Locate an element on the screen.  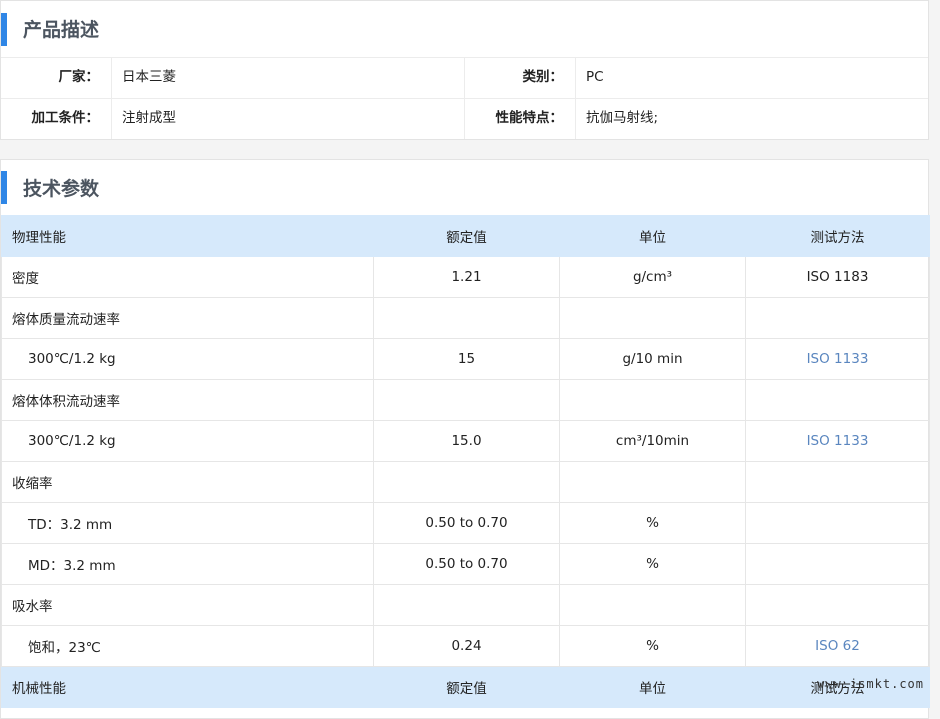
table-row: 吸水率 is located at coordinates (466, 605).